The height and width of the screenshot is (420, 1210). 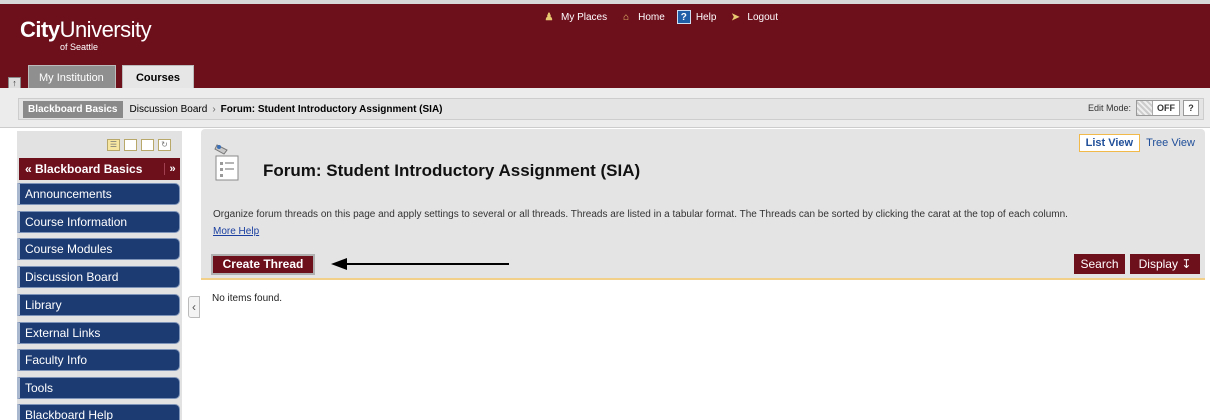 I want to click on my-places-label: My Places, so click(x=584, y=17).